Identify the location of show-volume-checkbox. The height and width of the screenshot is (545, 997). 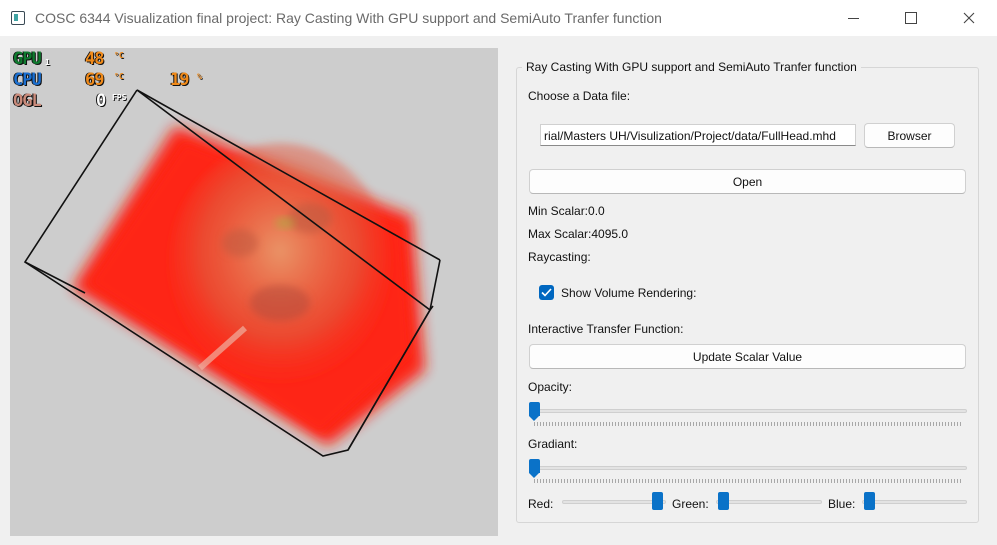
(546, 292).